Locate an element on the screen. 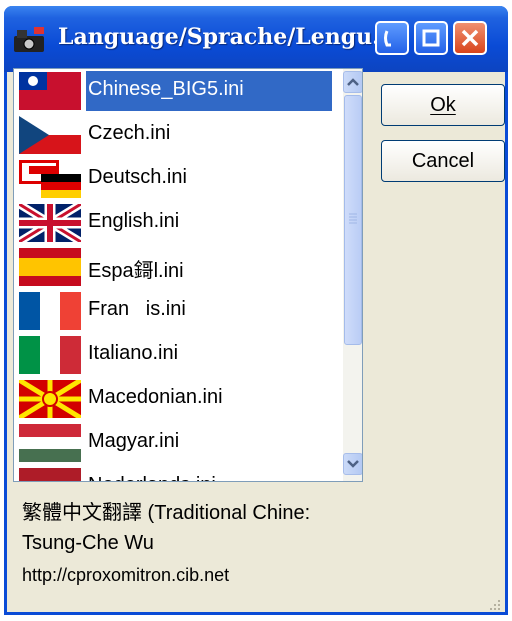 The image size is (512, 621). proxomitron-app-icon is located at coordinates (29, 39).